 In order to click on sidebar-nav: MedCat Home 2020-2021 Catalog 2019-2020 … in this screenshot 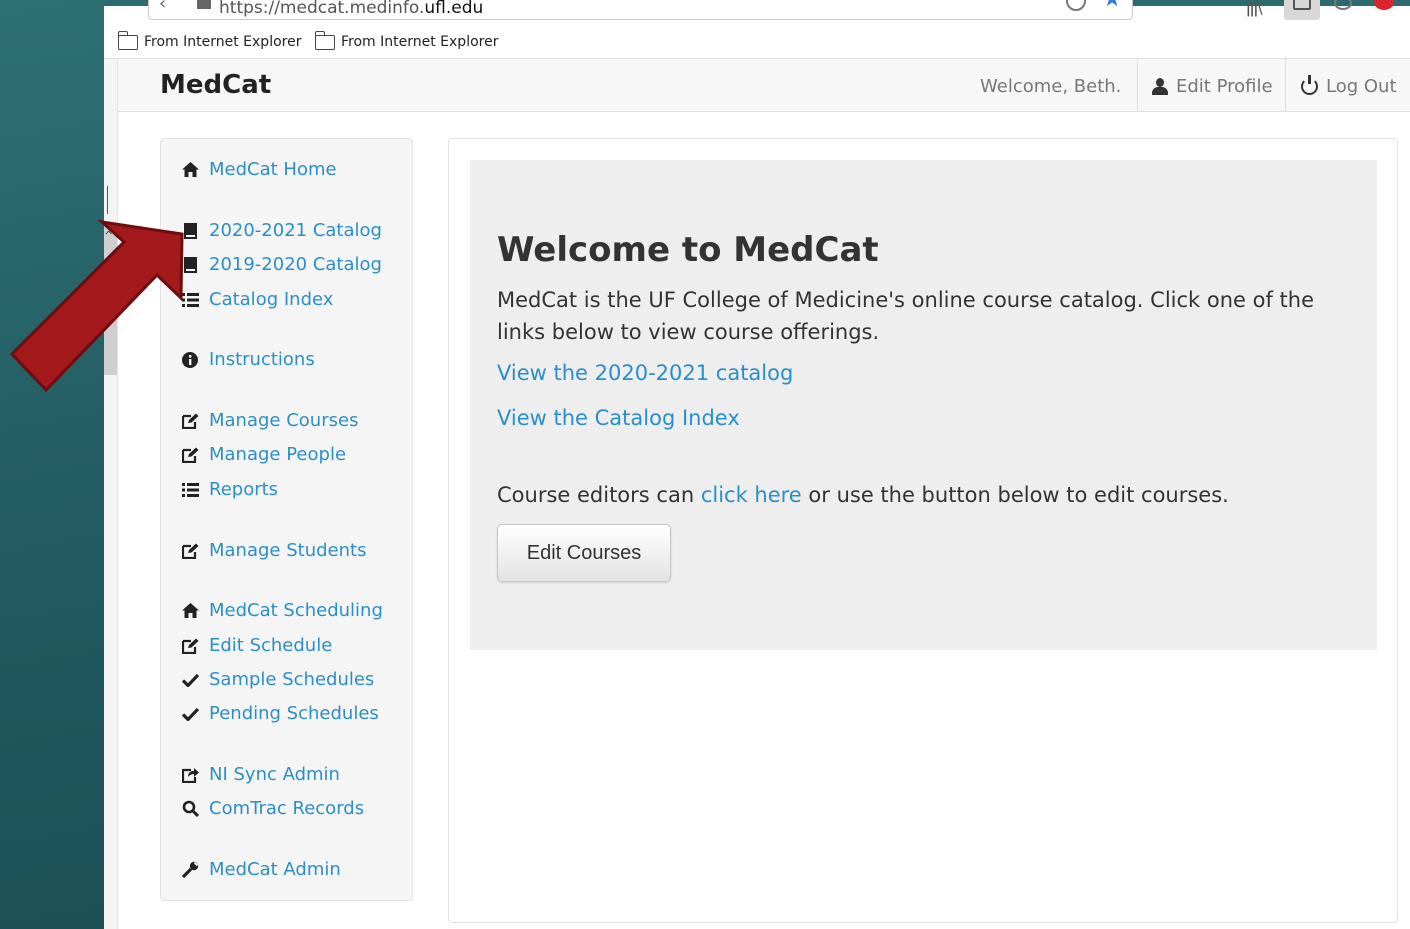, I will do `click(286, 519)`.